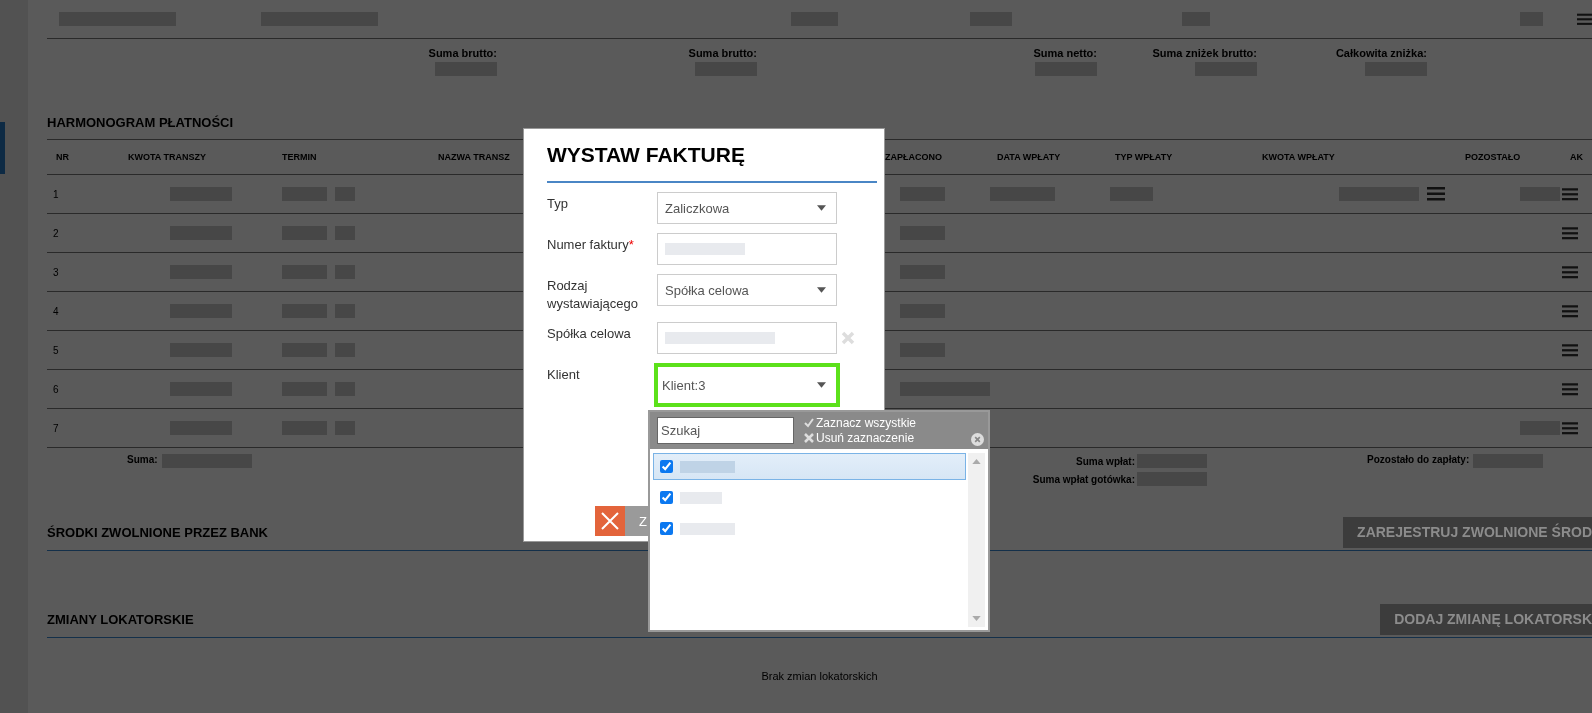  Describe the element at coordinates (712, 163) in the screenshot. I see `dialog-title: WYSTAW FAKTURĘ` at that location.